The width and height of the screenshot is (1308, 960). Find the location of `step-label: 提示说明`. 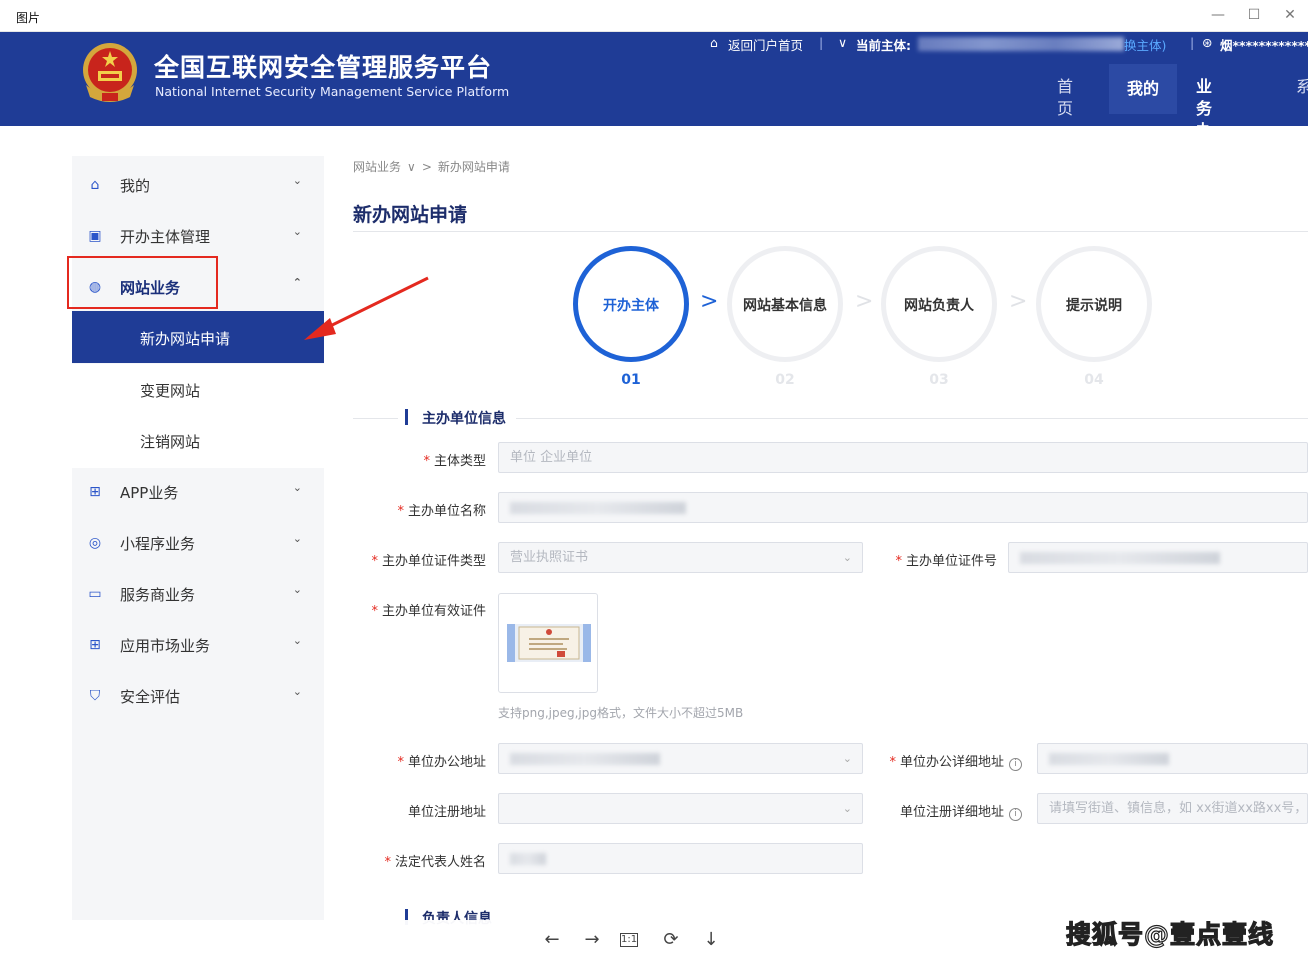

step-label: 提示说明 is located at coordinates (1094, 306).